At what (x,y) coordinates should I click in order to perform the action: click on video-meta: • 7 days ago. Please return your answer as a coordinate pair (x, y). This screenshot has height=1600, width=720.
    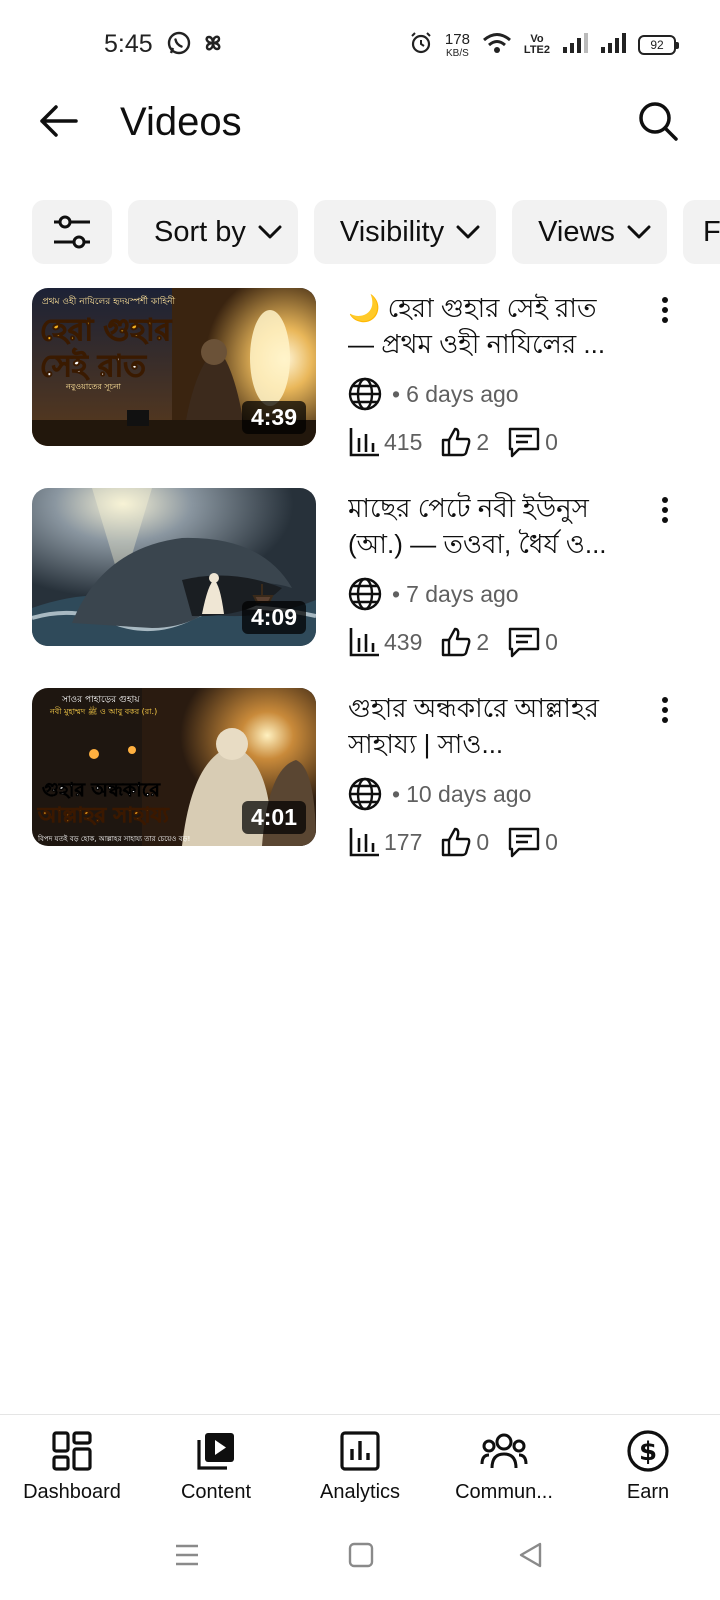
    Looking at the image, I should click on (488, 594).